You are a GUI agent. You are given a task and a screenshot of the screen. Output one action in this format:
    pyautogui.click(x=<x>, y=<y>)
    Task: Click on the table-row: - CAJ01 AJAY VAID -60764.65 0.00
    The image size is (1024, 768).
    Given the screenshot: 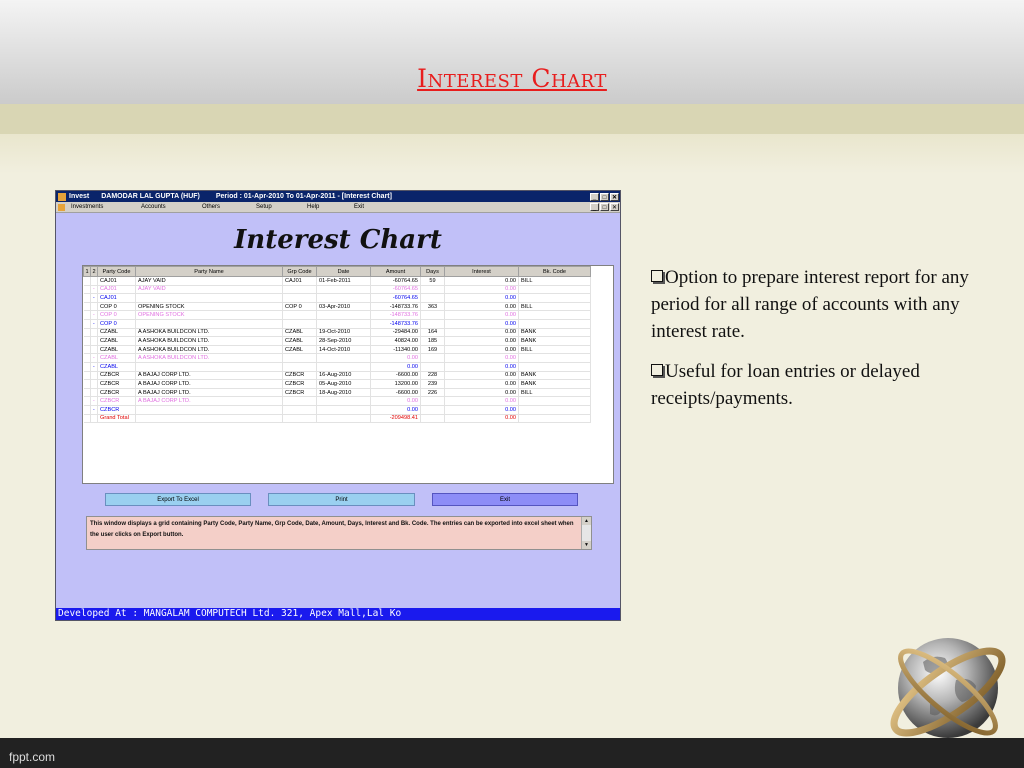 What is the action you would take?
    pyautogui.click(x=337, y=290)
    